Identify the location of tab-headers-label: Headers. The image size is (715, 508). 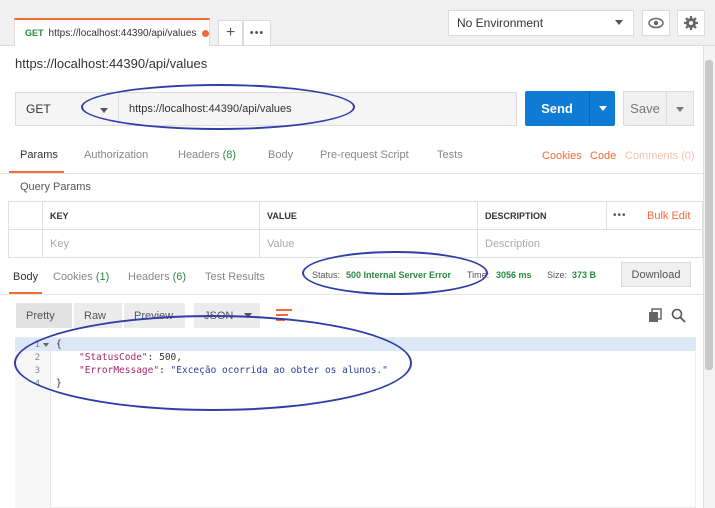
(199, 155).